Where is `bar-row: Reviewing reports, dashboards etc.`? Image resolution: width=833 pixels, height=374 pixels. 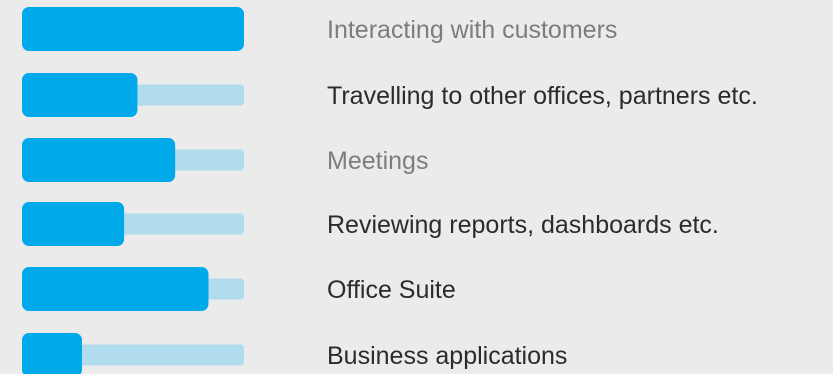
bar-row: Reviewing reports, dashboards etc. is located at coordinates (370, 224).